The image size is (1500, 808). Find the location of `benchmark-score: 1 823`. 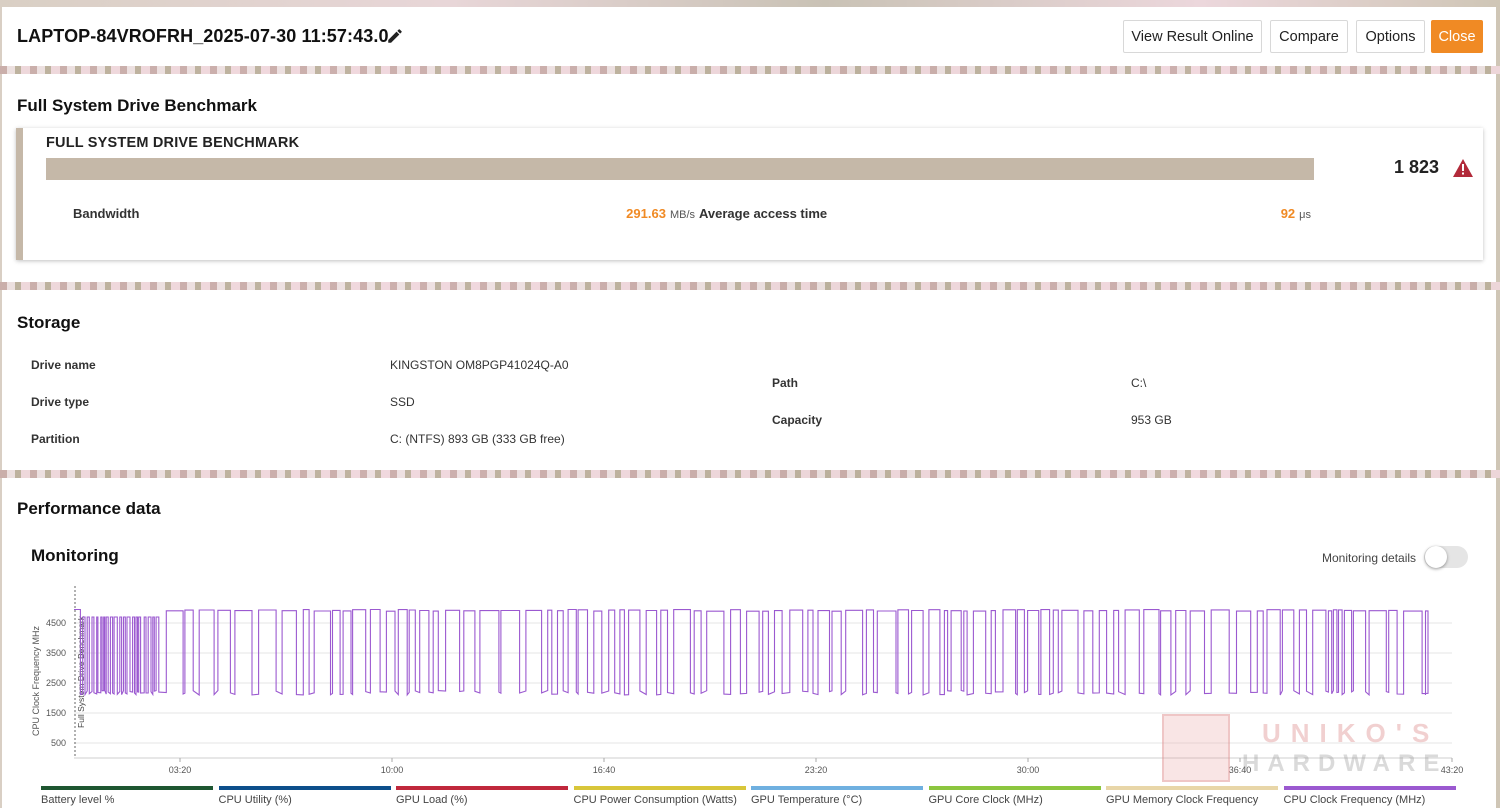

benchmark-score: 1 823 is located at coordinates (1417, 167).